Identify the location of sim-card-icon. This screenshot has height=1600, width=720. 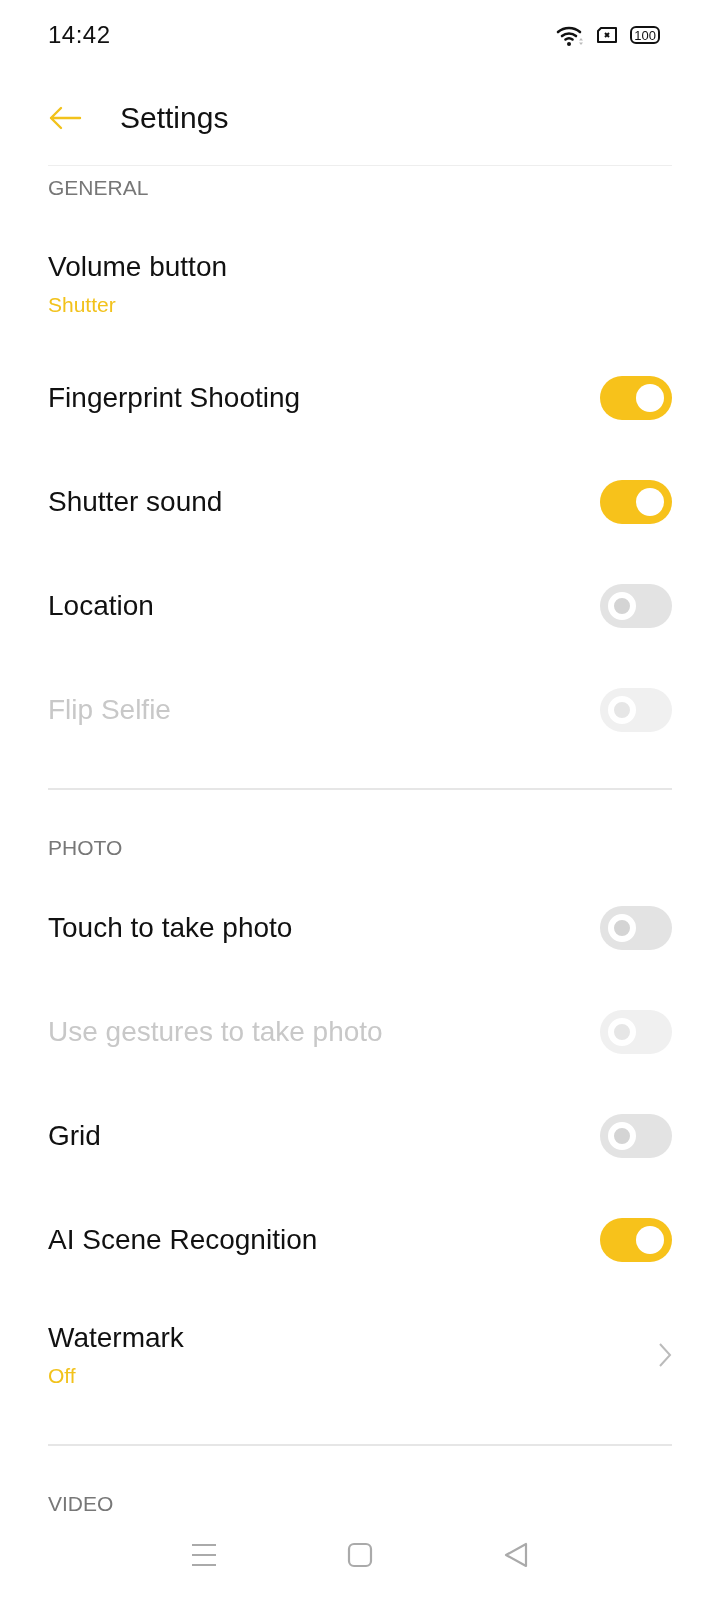
(607, 35).